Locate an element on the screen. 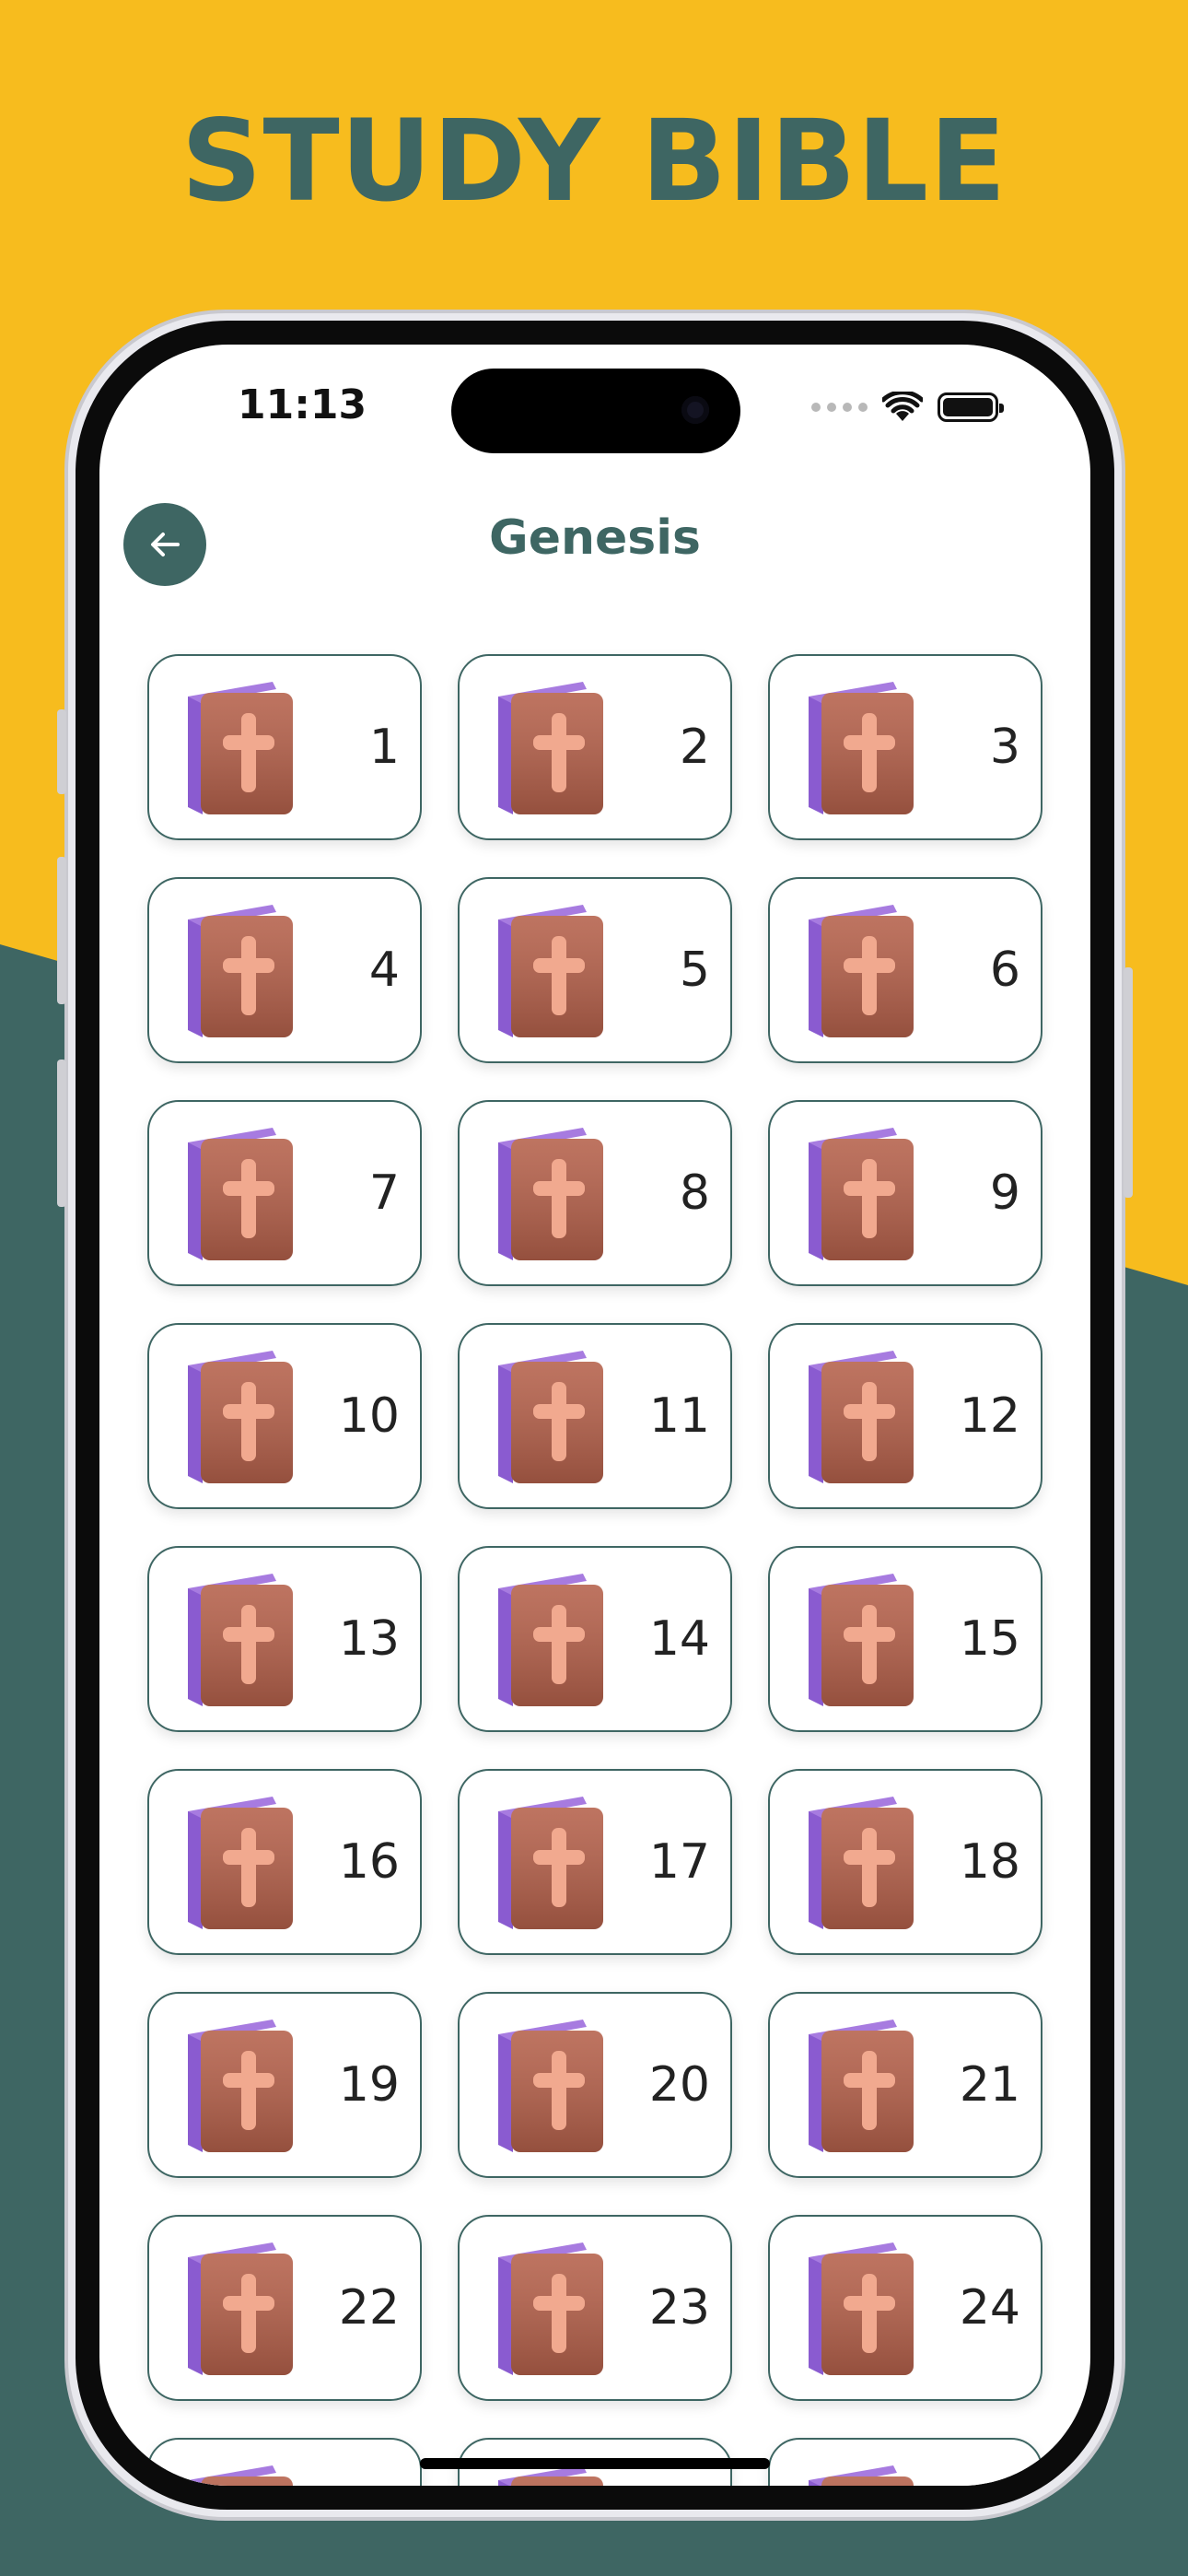  volume-up-button is located at coordinates (61, 930).